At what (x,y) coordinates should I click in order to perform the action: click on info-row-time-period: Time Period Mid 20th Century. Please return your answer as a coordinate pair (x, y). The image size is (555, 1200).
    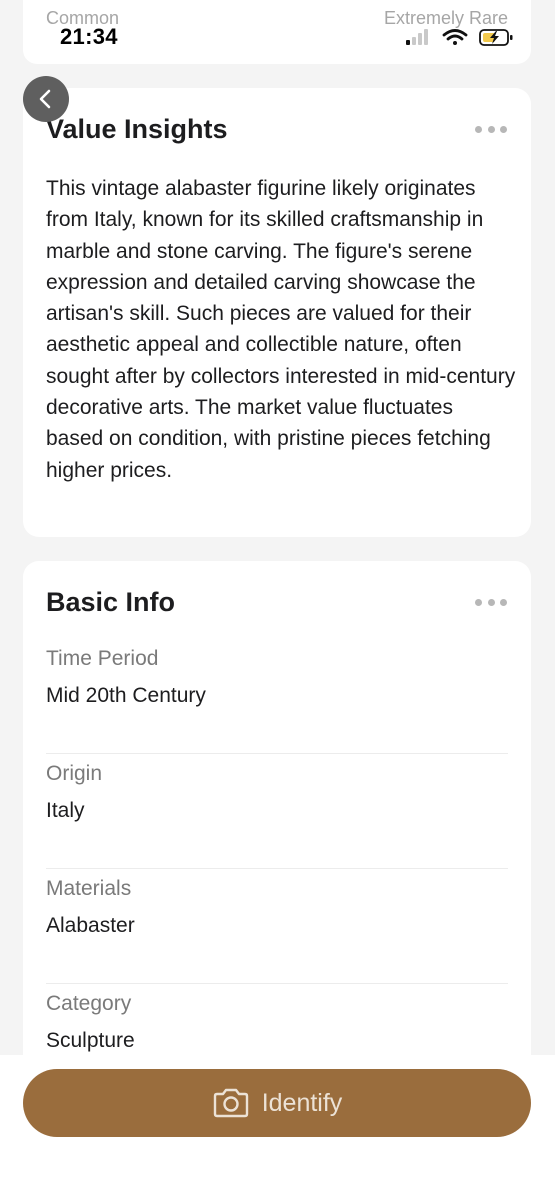
    Looking at the image, I should click on (277, 705).